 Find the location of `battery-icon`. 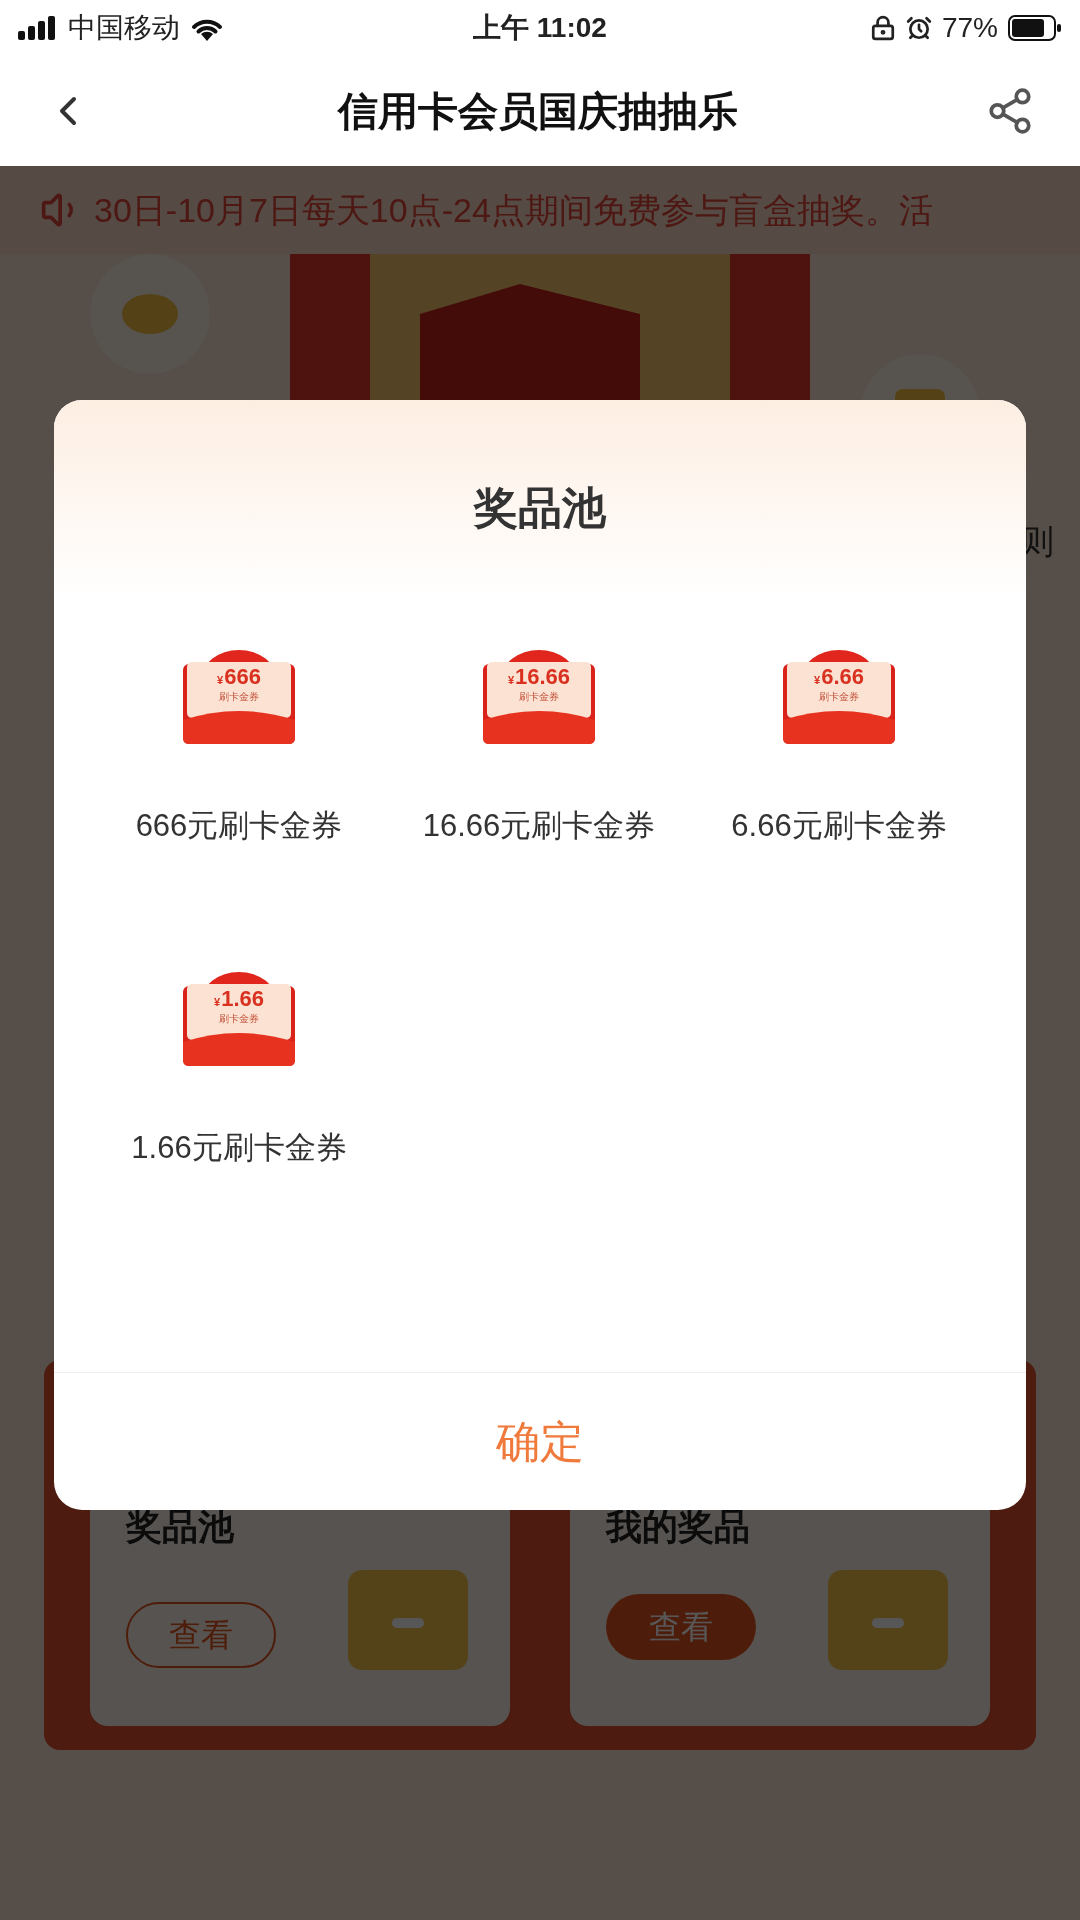

battery-icon is located at coordinates (1035, 28).